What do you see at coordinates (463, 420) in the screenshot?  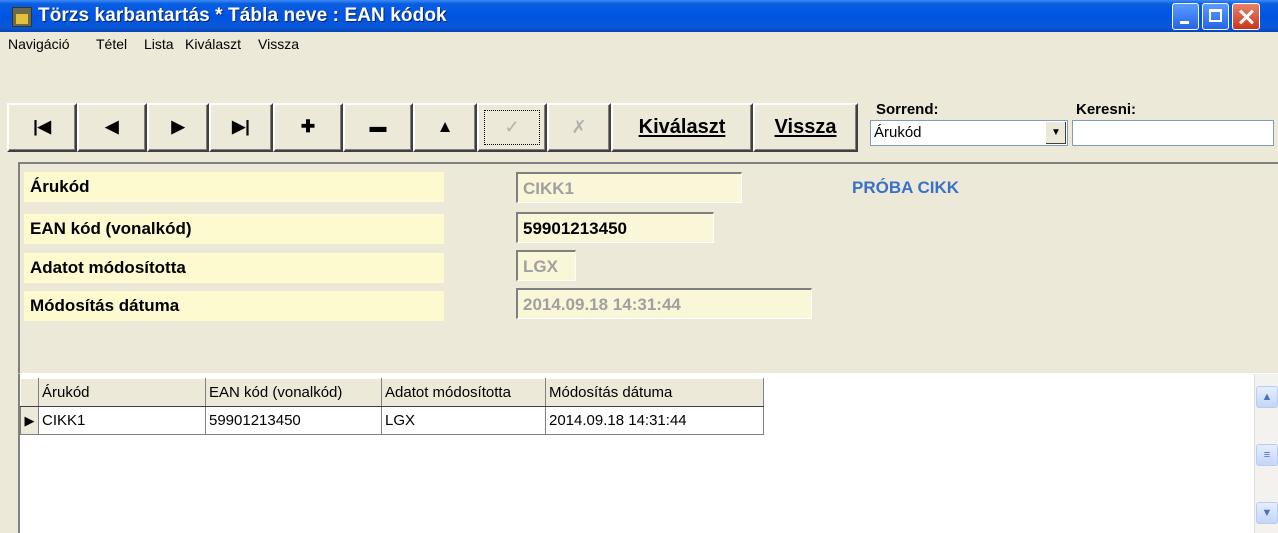 I see `table-cell: LGX` at bounding box center [463, 420].